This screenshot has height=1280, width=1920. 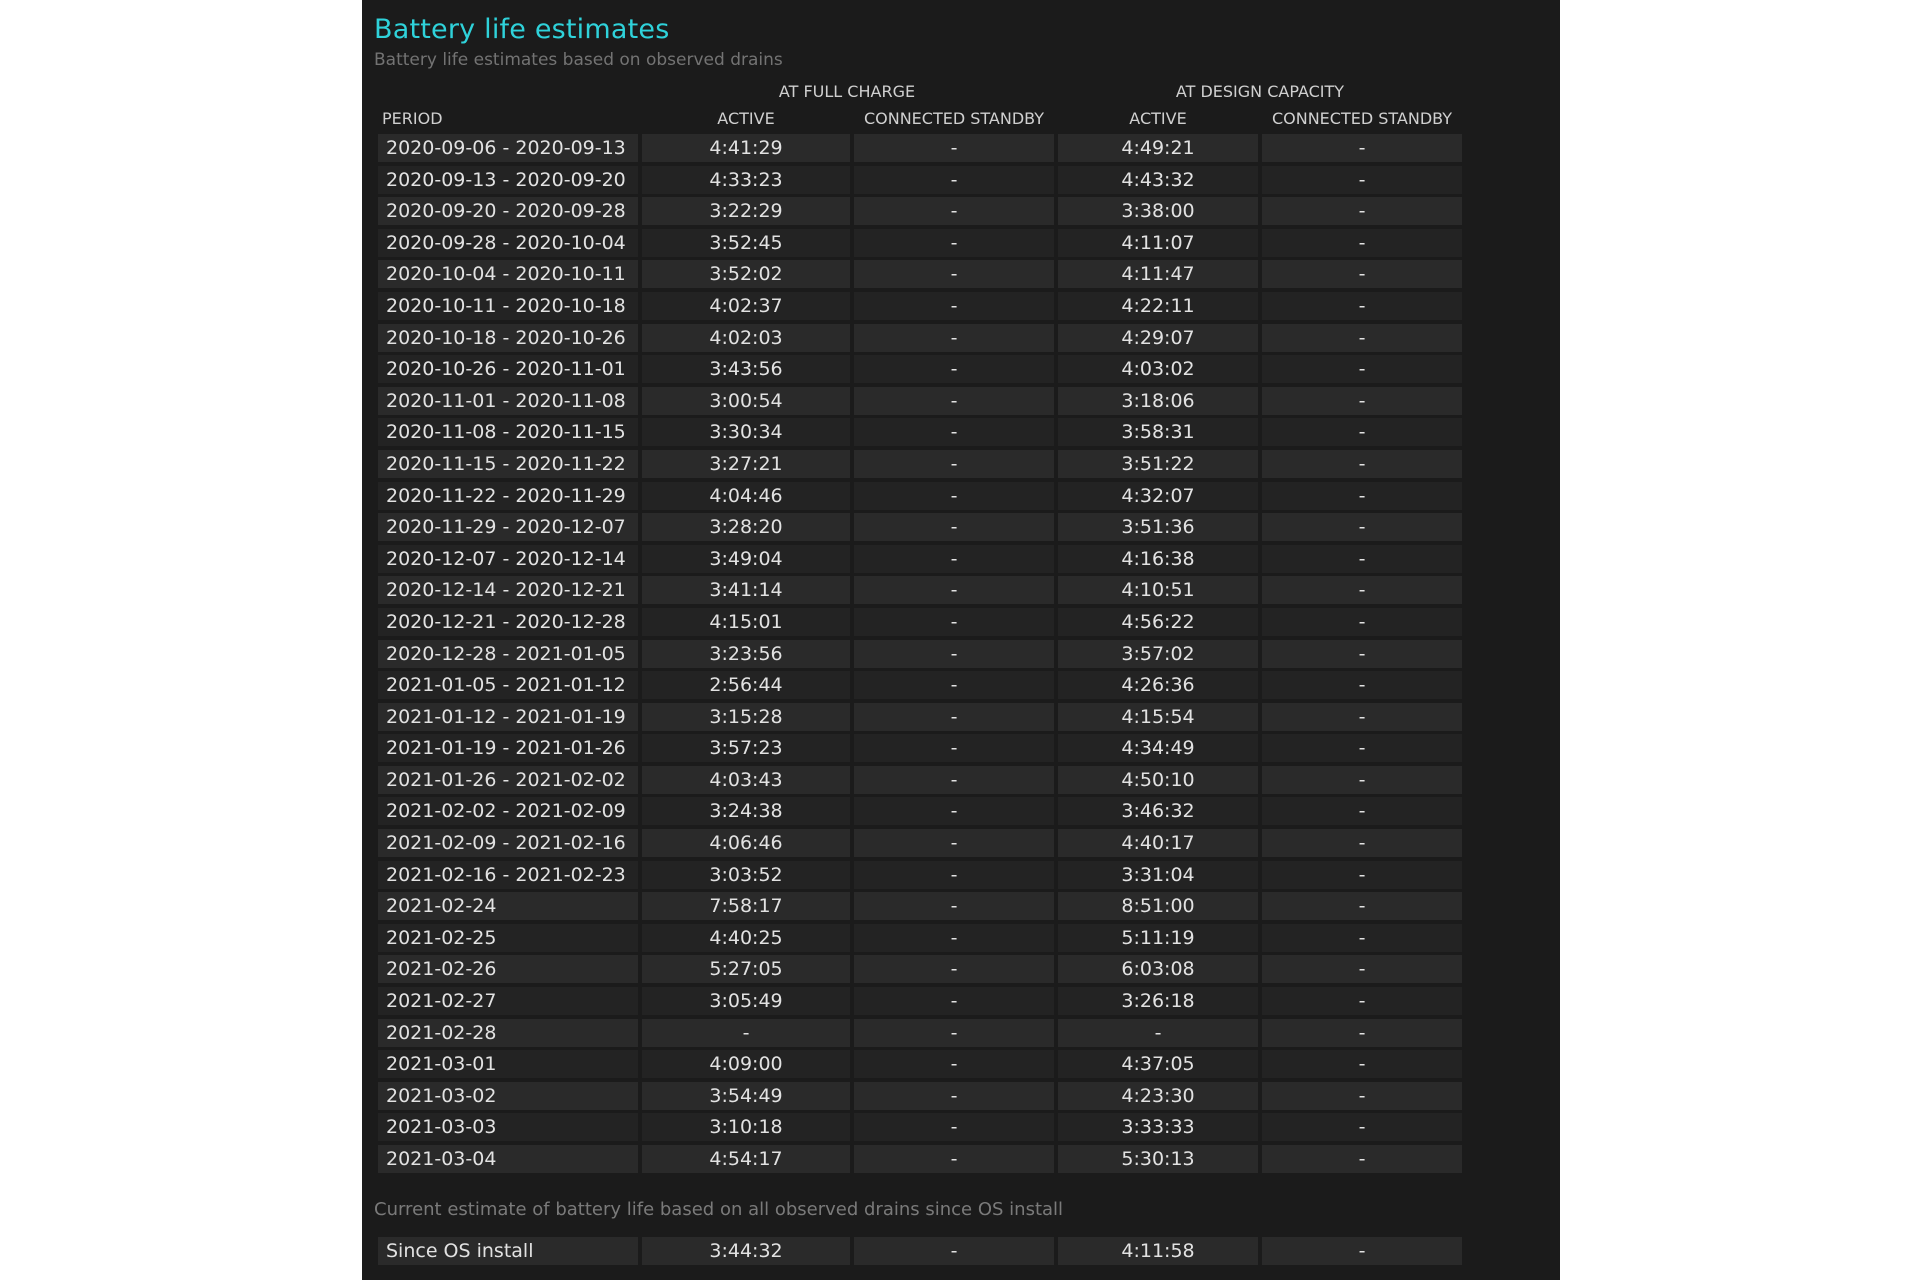 What do you see at coordinates (746, 558) in the screenshot?
I see `full-active-cell: 3:49:04` at bounding box center [746, 558].